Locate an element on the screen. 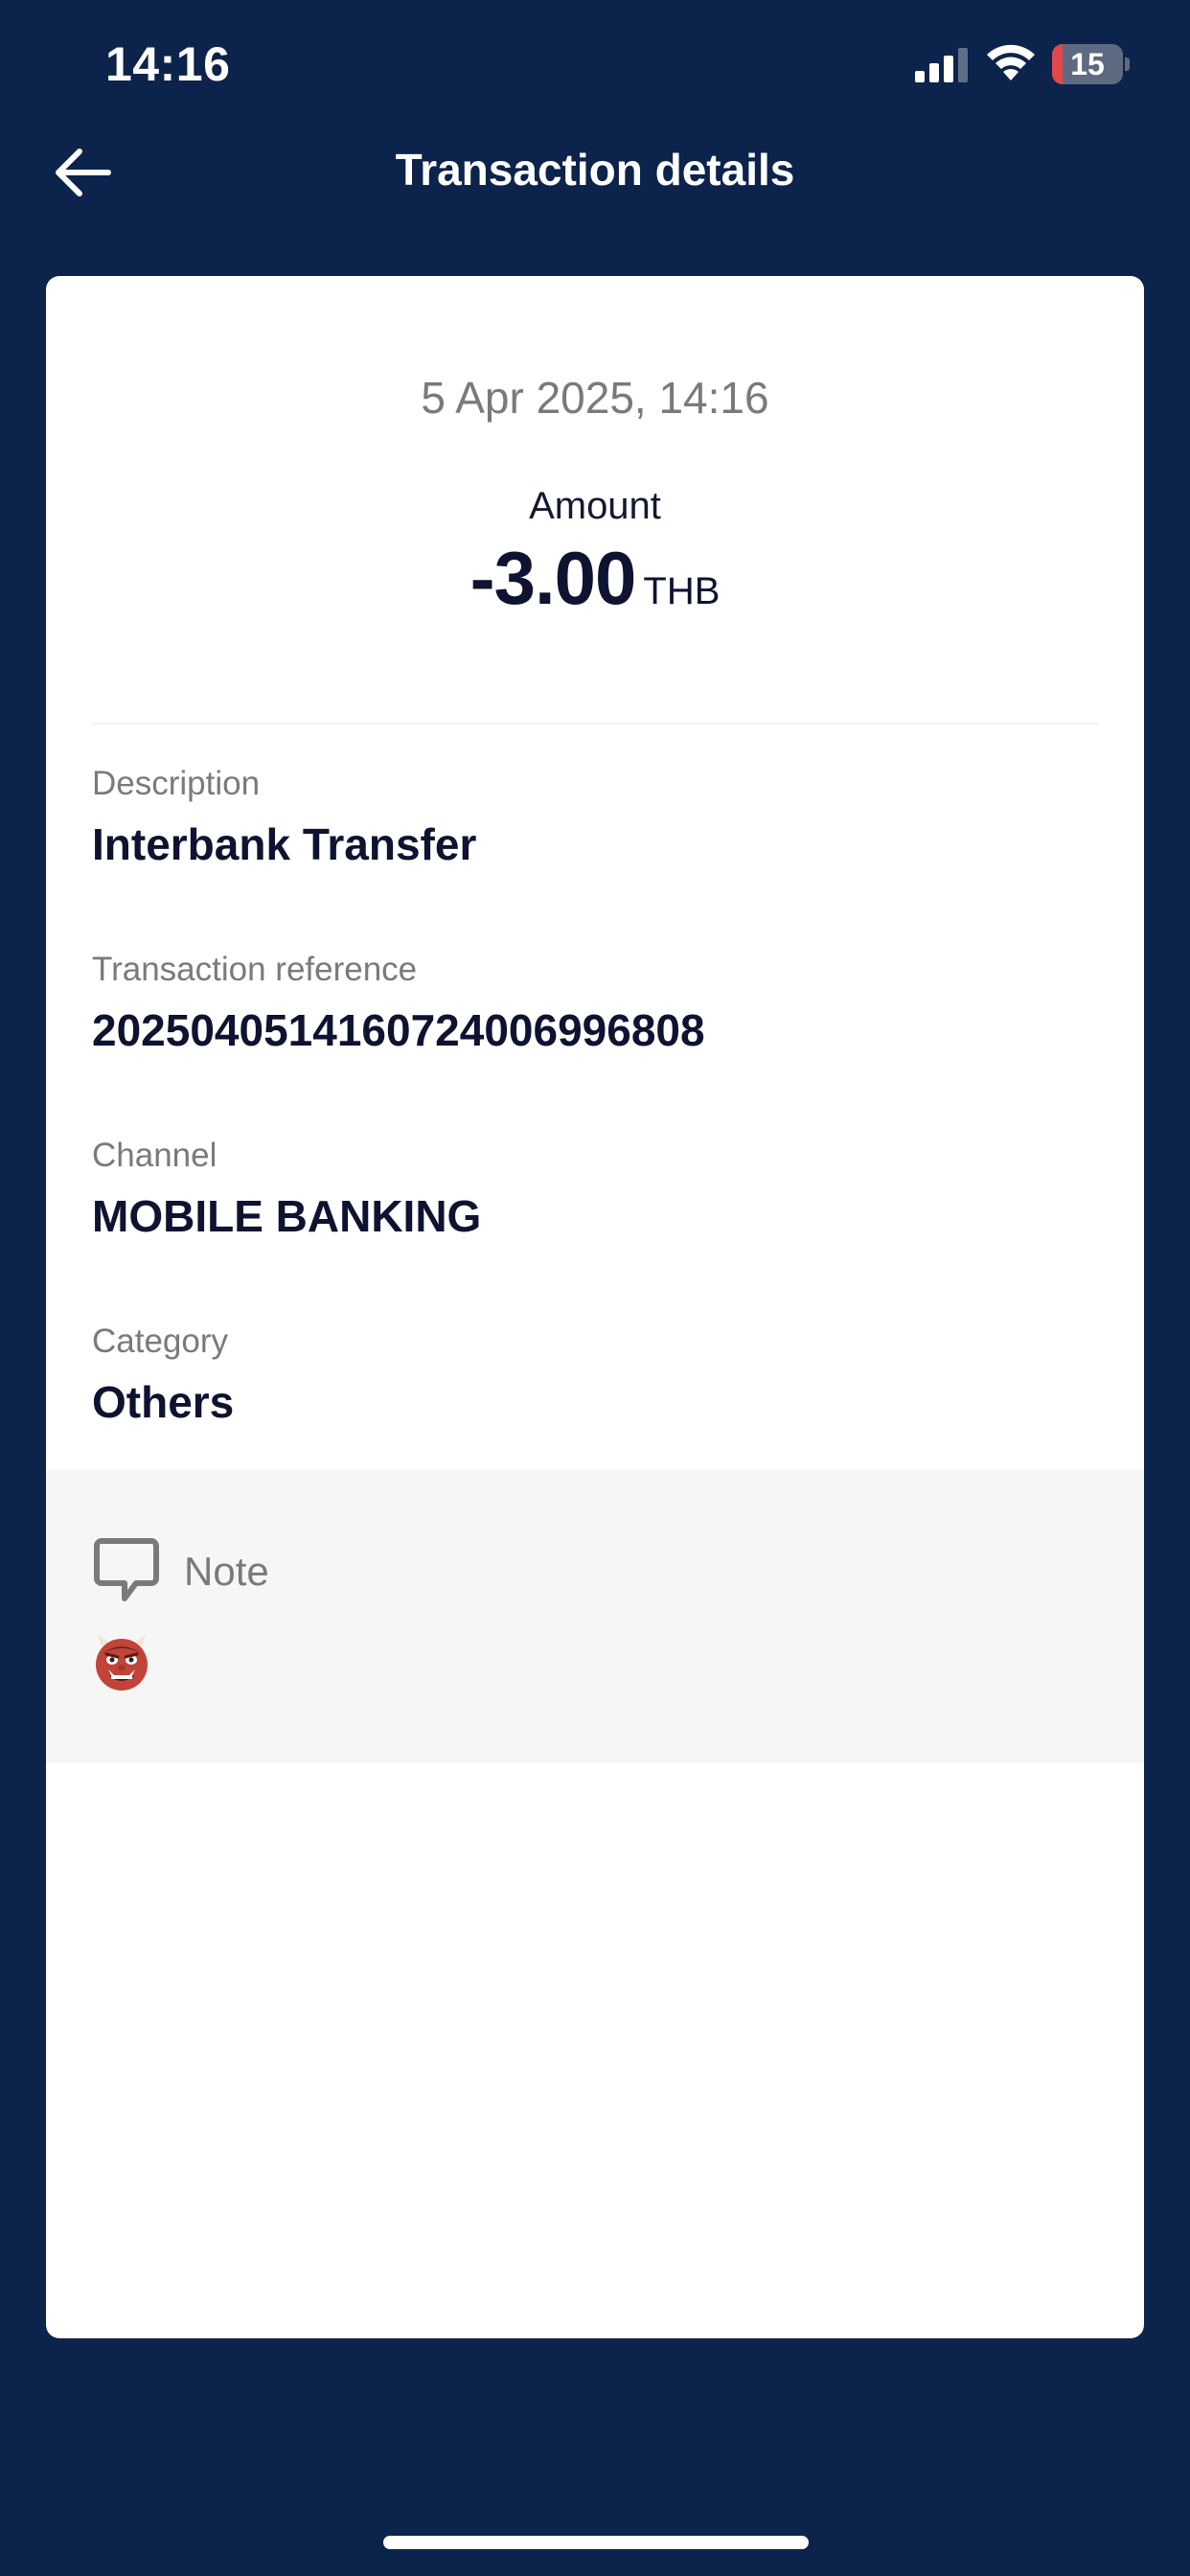 The width and height of the screenshot is (1190, 2576). battery-body: 15 is located at coordinates (1088, 64).